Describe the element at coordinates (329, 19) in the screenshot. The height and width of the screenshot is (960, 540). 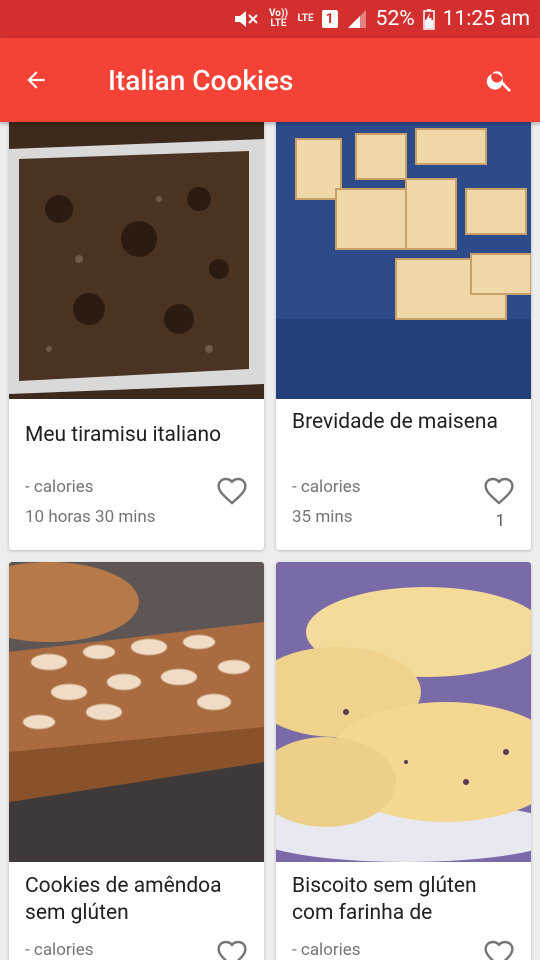
I see `sim-badge: 1` at that location.